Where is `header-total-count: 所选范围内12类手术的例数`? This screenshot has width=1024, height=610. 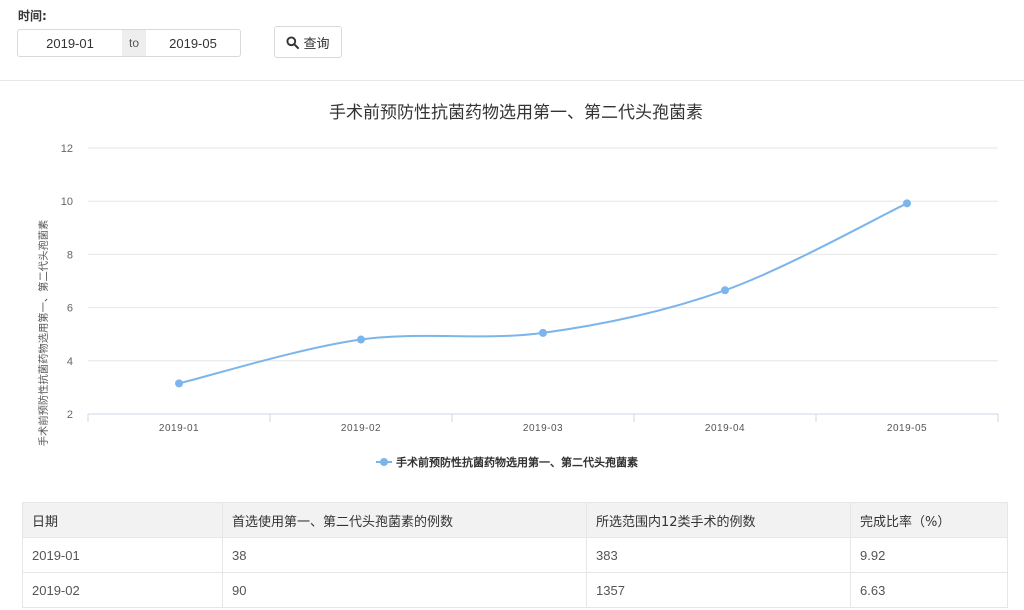 header-total-count: 所选范围内12类手术的例数 is located at coordinates (718, 520).